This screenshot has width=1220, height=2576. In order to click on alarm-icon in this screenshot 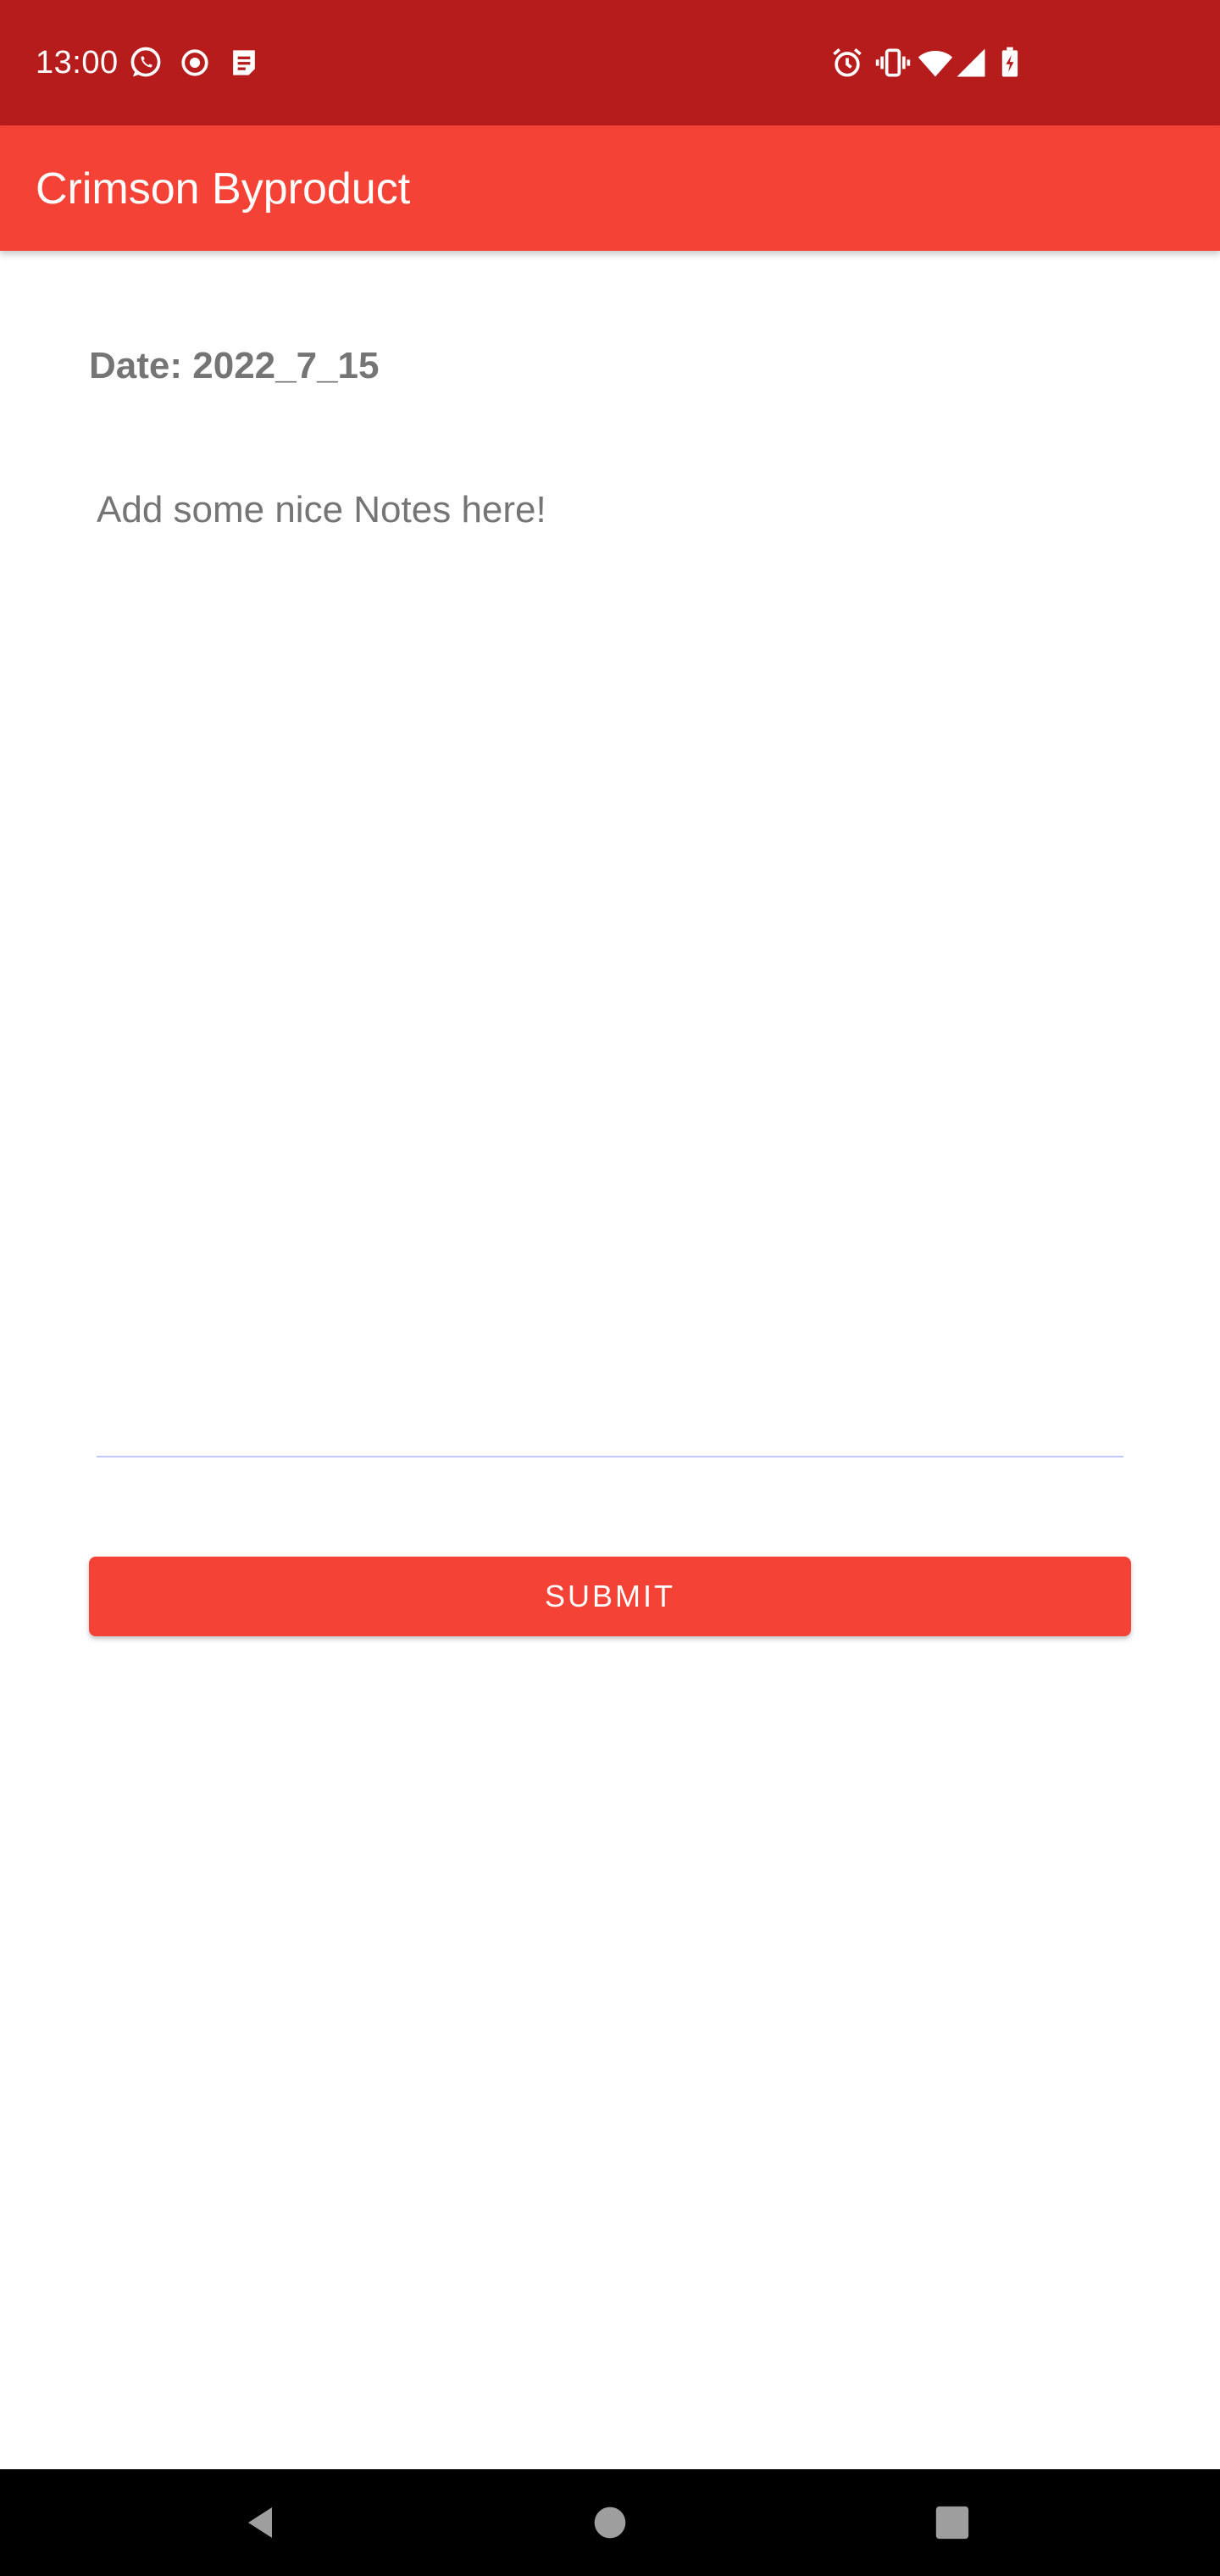, I will do `click(847, 62)`.